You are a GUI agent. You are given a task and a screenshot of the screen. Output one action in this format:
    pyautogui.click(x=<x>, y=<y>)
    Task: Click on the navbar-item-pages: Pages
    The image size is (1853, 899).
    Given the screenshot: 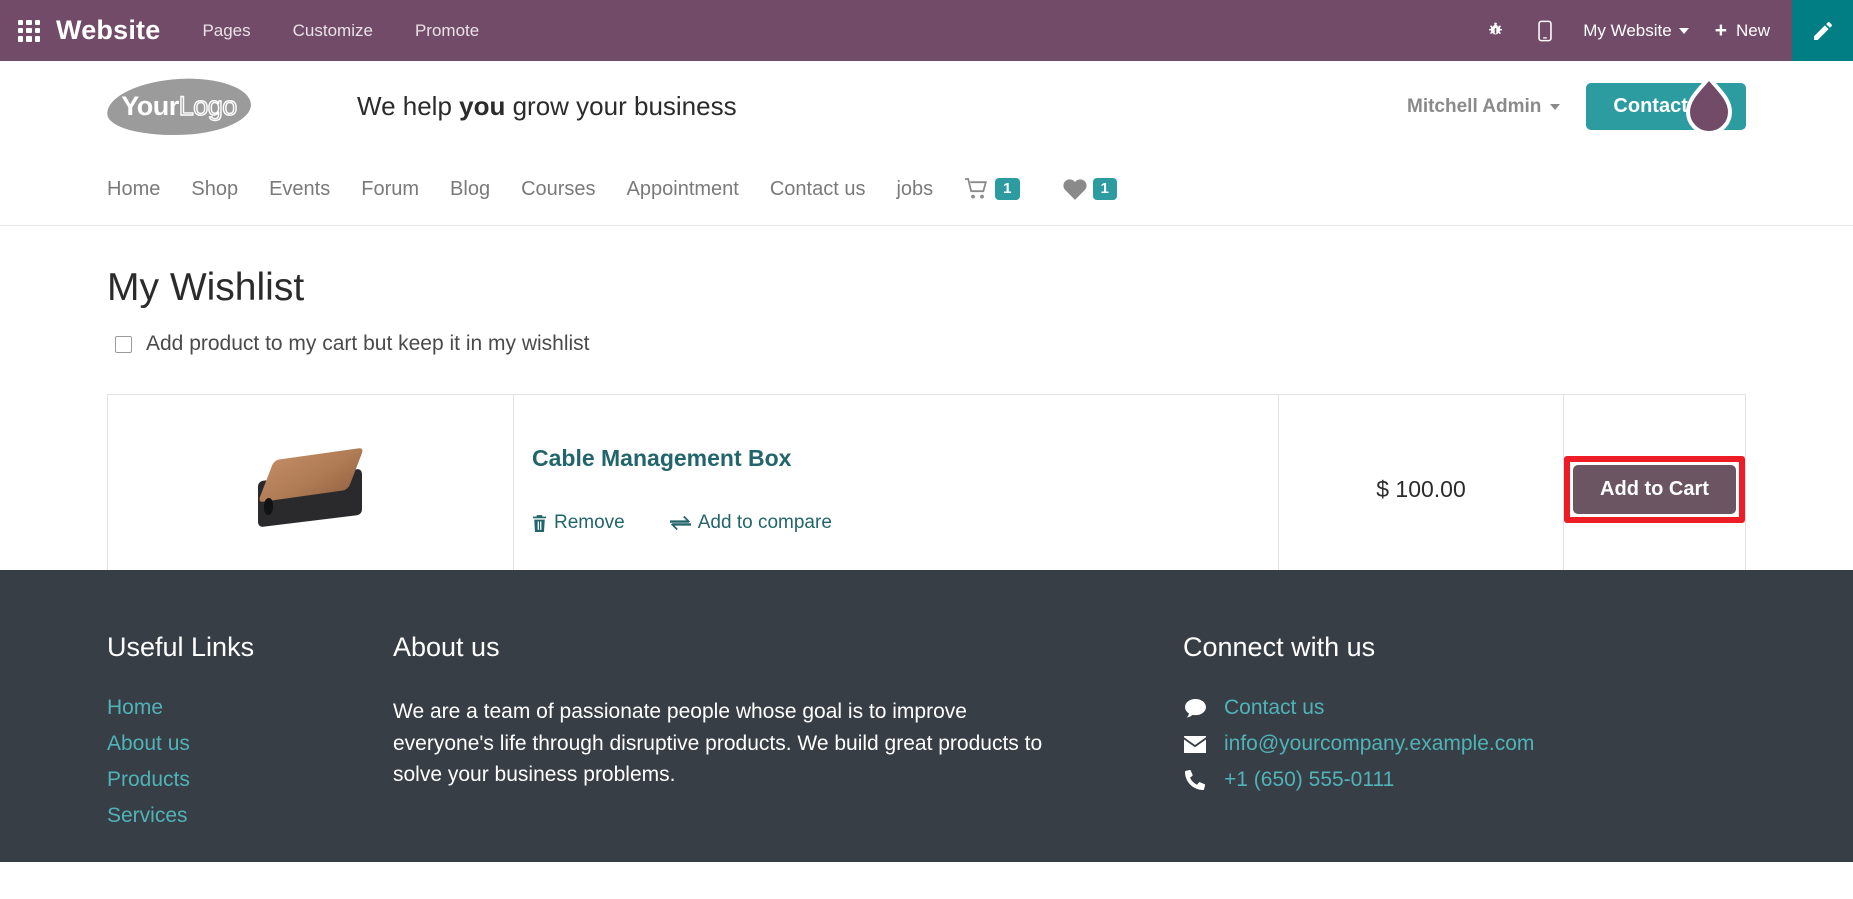 What is the action you would take?
    pyautogui.click(x=226, y=31)
    